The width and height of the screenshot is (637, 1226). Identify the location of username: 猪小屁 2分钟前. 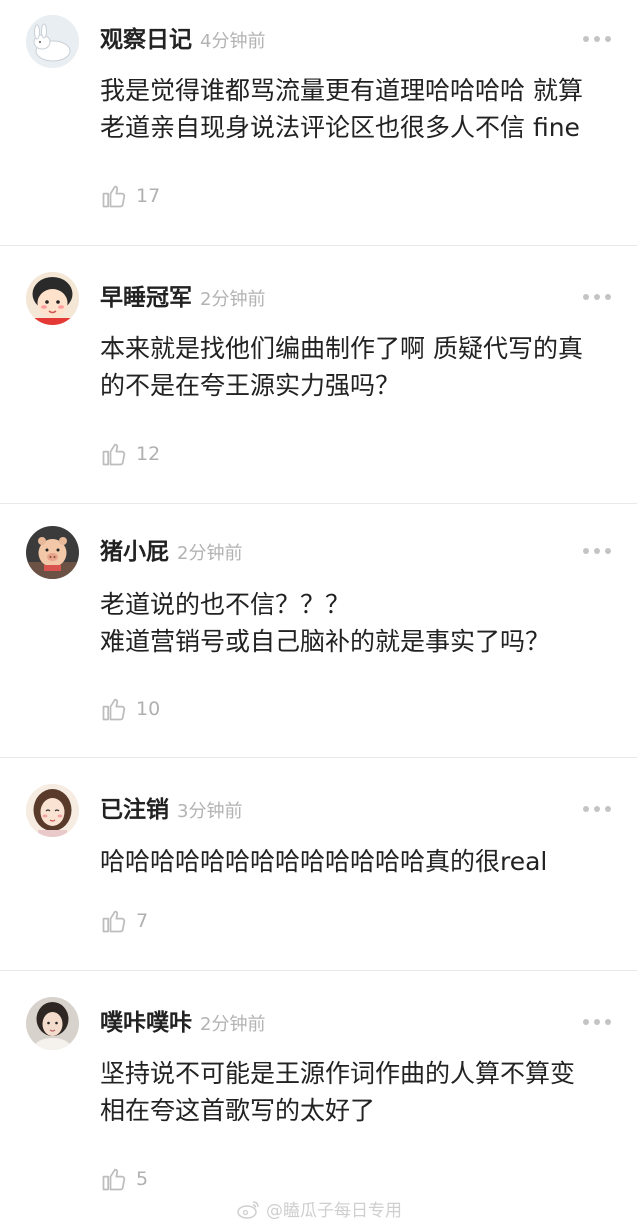
(171, 553).